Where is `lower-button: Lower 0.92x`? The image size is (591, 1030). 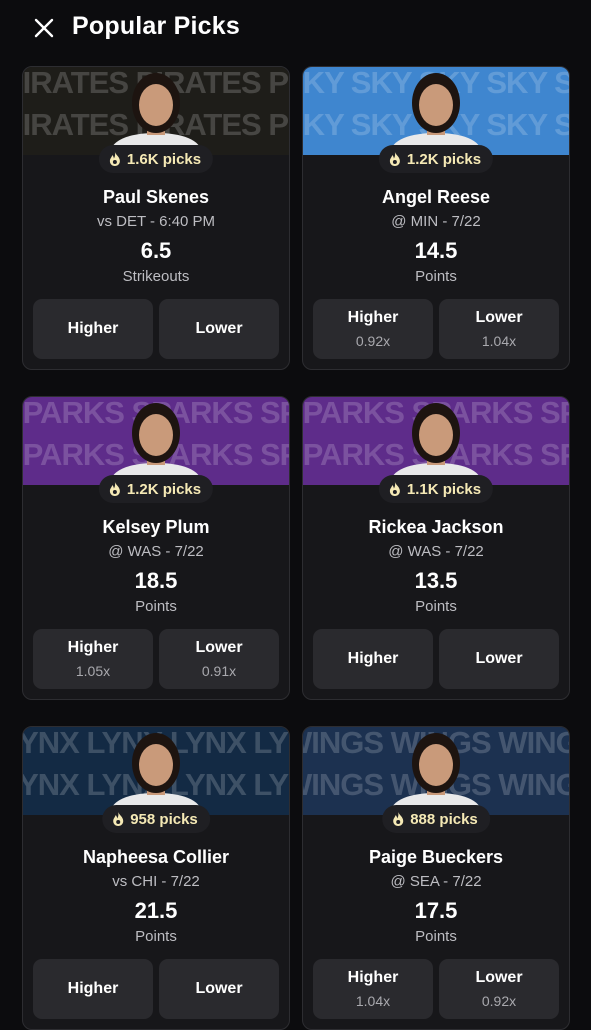 lower-button: Lower 0.92x is located at coordinates (499, 989).